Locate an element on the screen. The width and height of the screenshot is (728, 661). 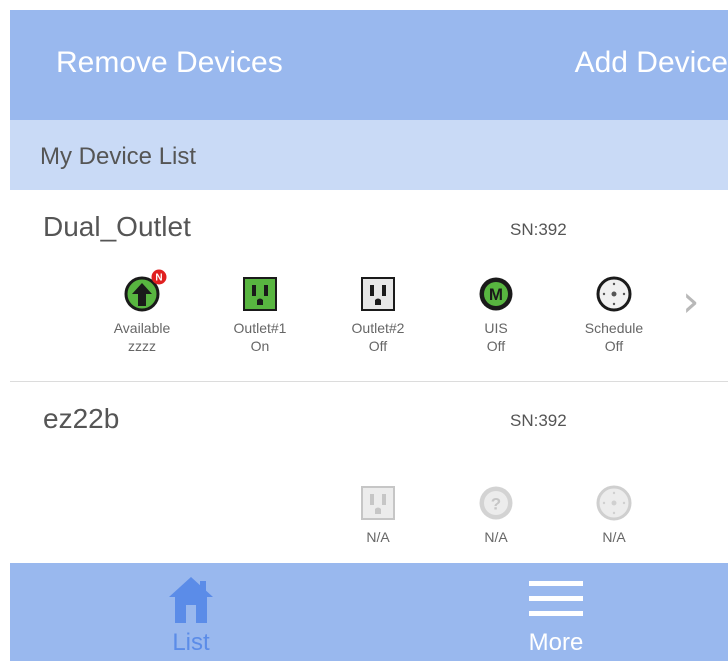
item-status: zzzz is located at coordinates (142, 346).